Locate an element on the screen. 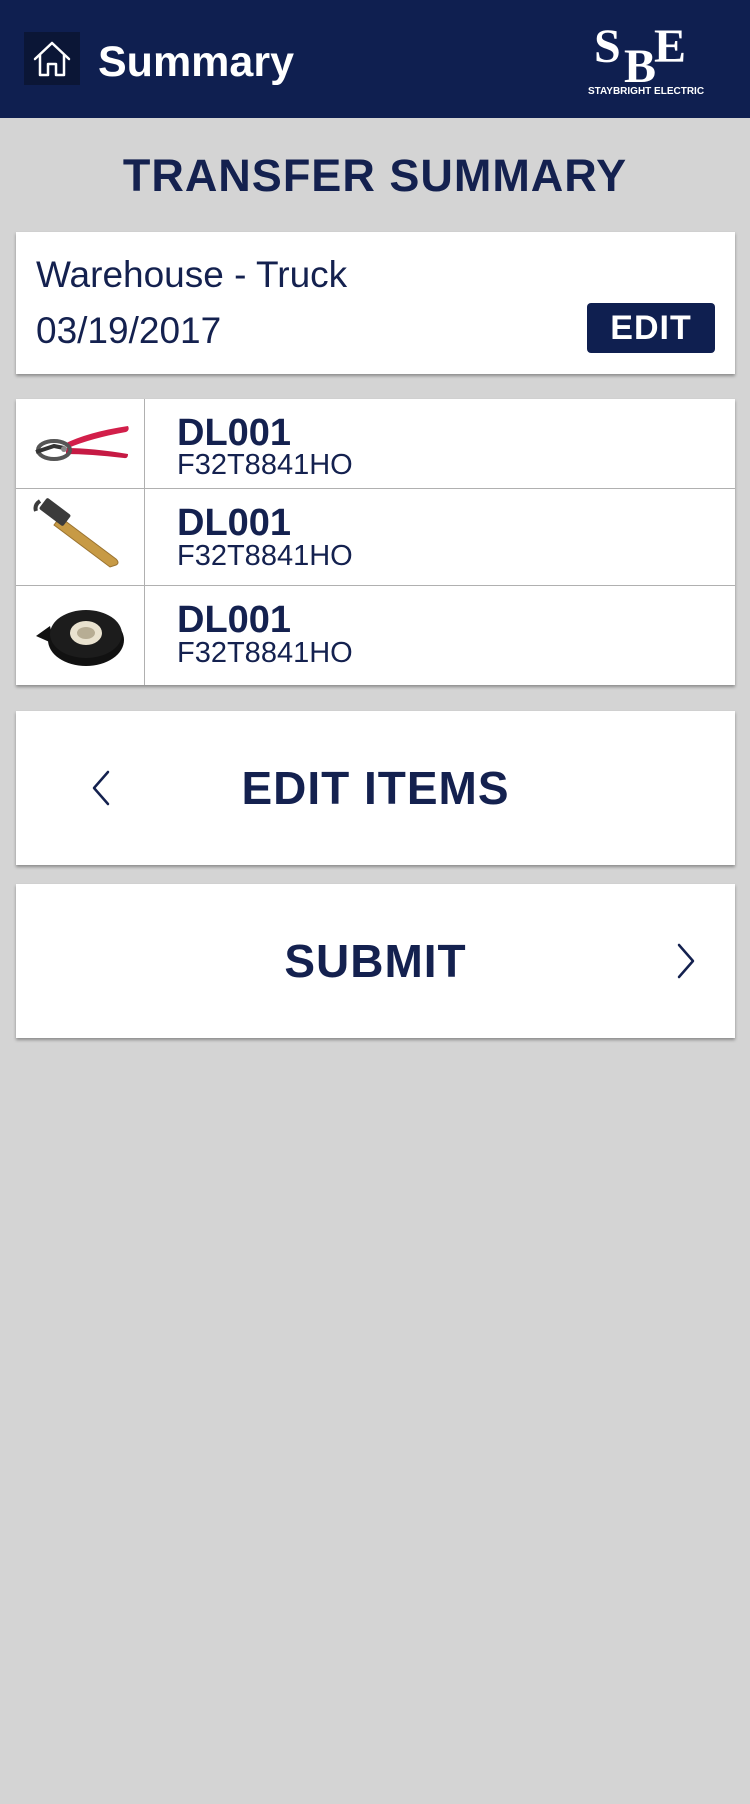  transfer-route: Warehouse - Truck is located at coordinates (192, 274).